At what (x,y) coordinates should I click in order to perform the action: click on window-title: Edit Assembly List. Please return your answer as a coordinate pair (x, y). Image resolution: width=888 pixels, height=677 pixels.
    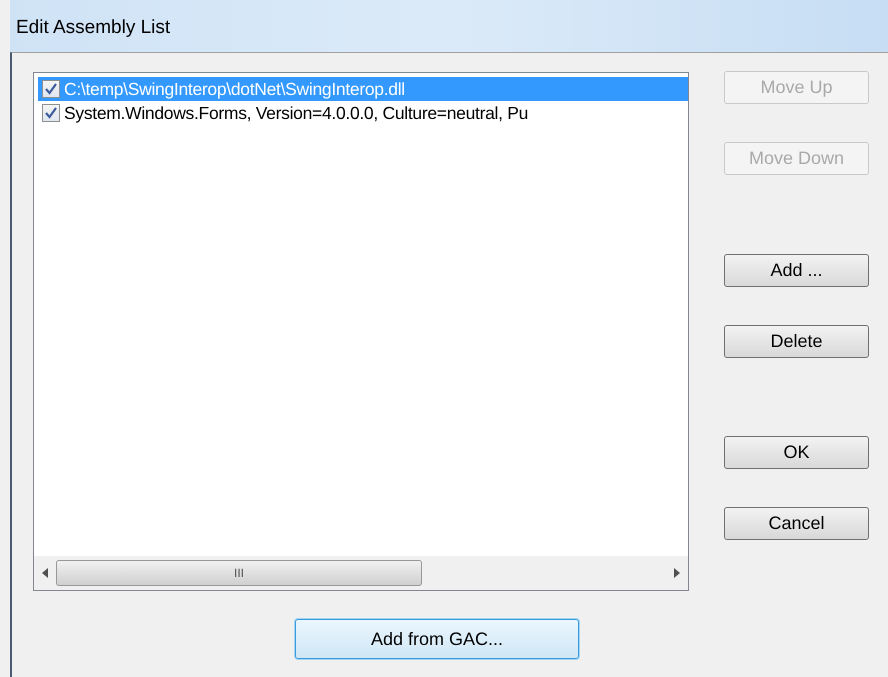
    Looking at the image, I should click on (93, 28).